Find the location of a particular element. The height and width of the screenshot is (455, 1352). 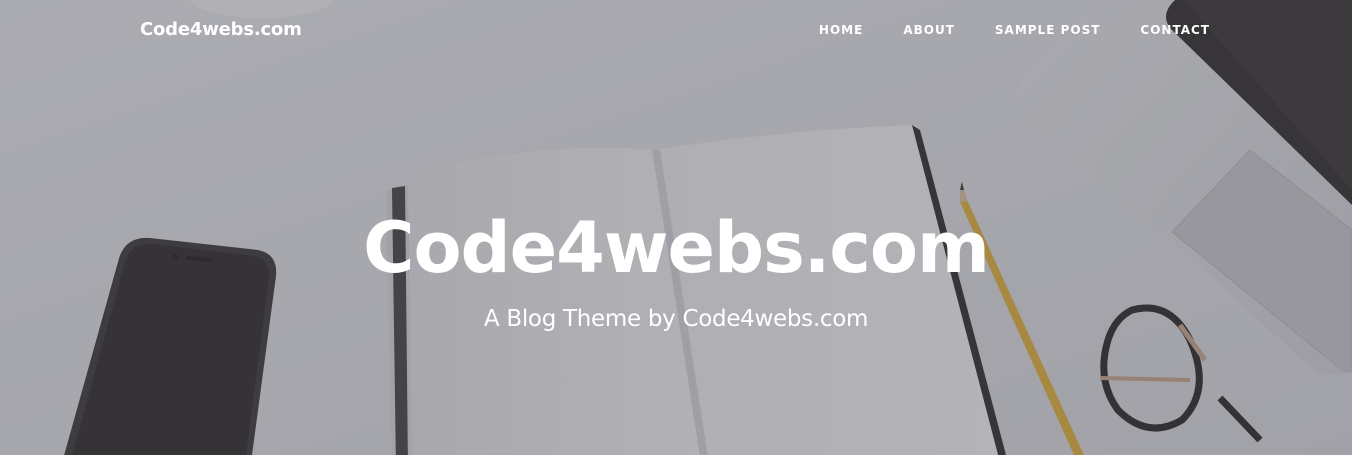

brand-link: Code4webs.com is located at coordinates (221, 29).